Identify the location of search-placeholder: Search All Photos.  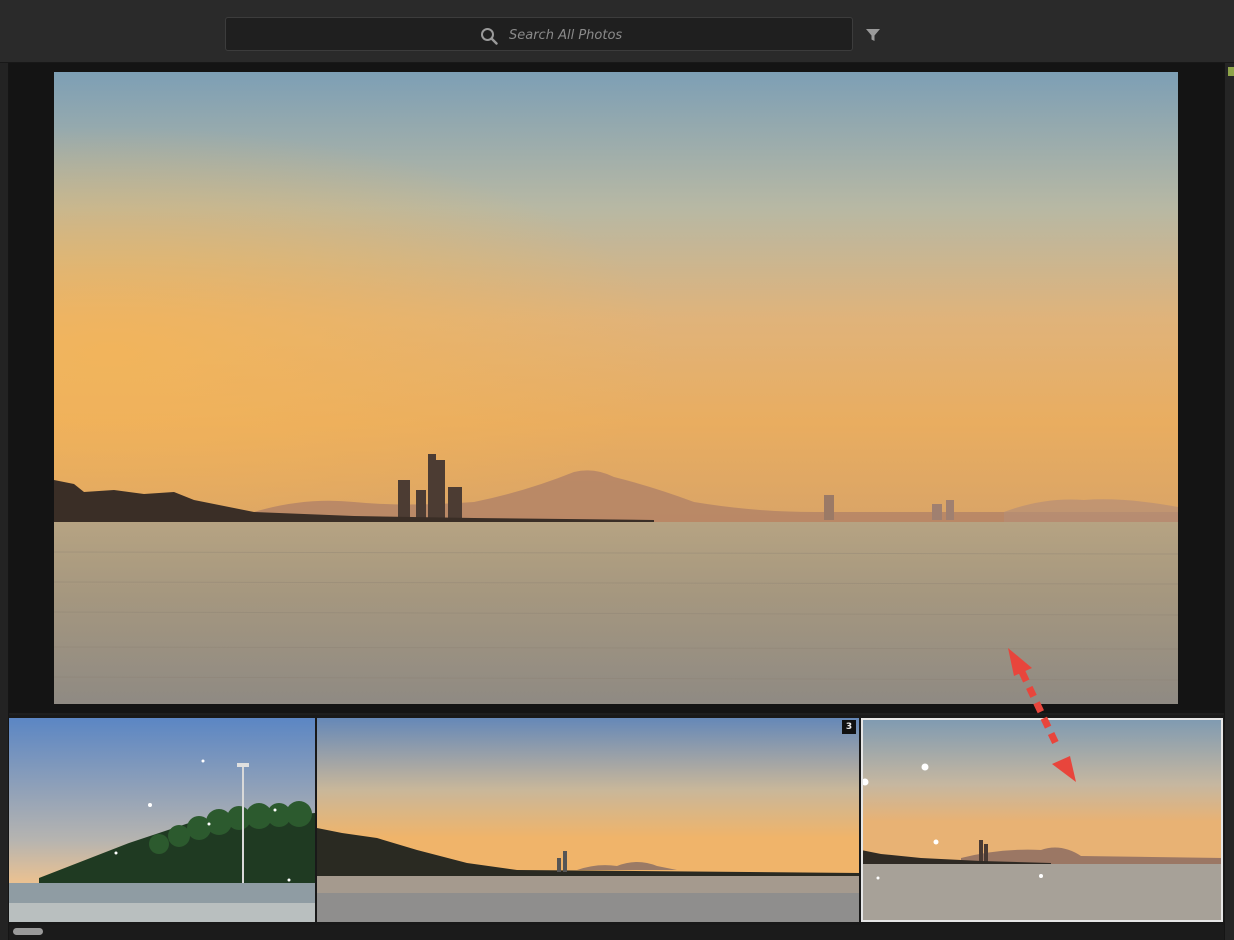
(566, 35).